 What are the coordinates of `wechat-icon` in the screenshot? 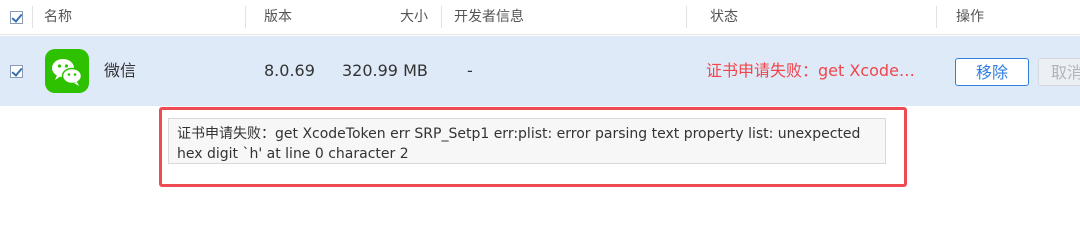 It's located at (67, 71).